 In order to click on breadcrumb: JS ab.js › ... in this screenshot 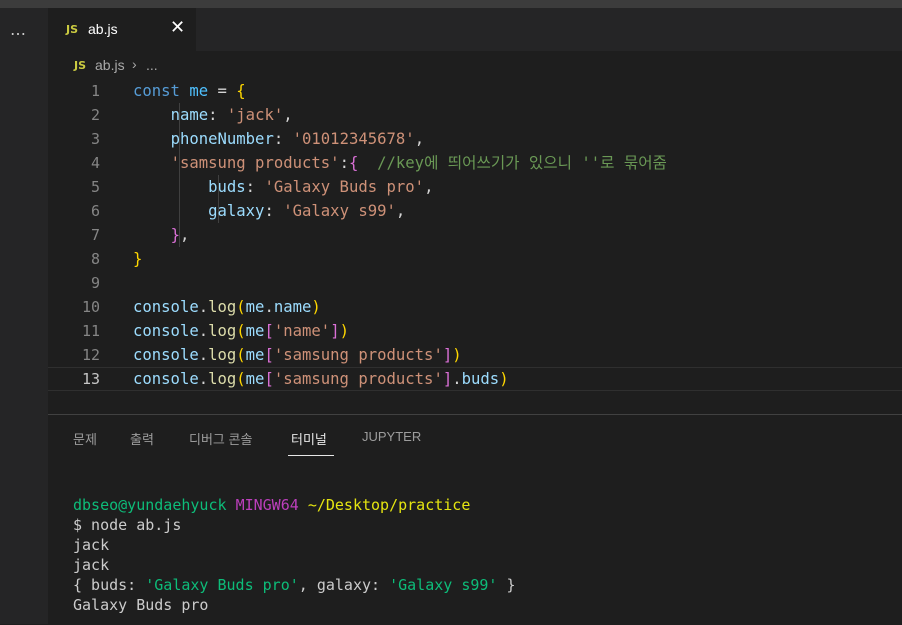, I will do `click(475, 65)`.